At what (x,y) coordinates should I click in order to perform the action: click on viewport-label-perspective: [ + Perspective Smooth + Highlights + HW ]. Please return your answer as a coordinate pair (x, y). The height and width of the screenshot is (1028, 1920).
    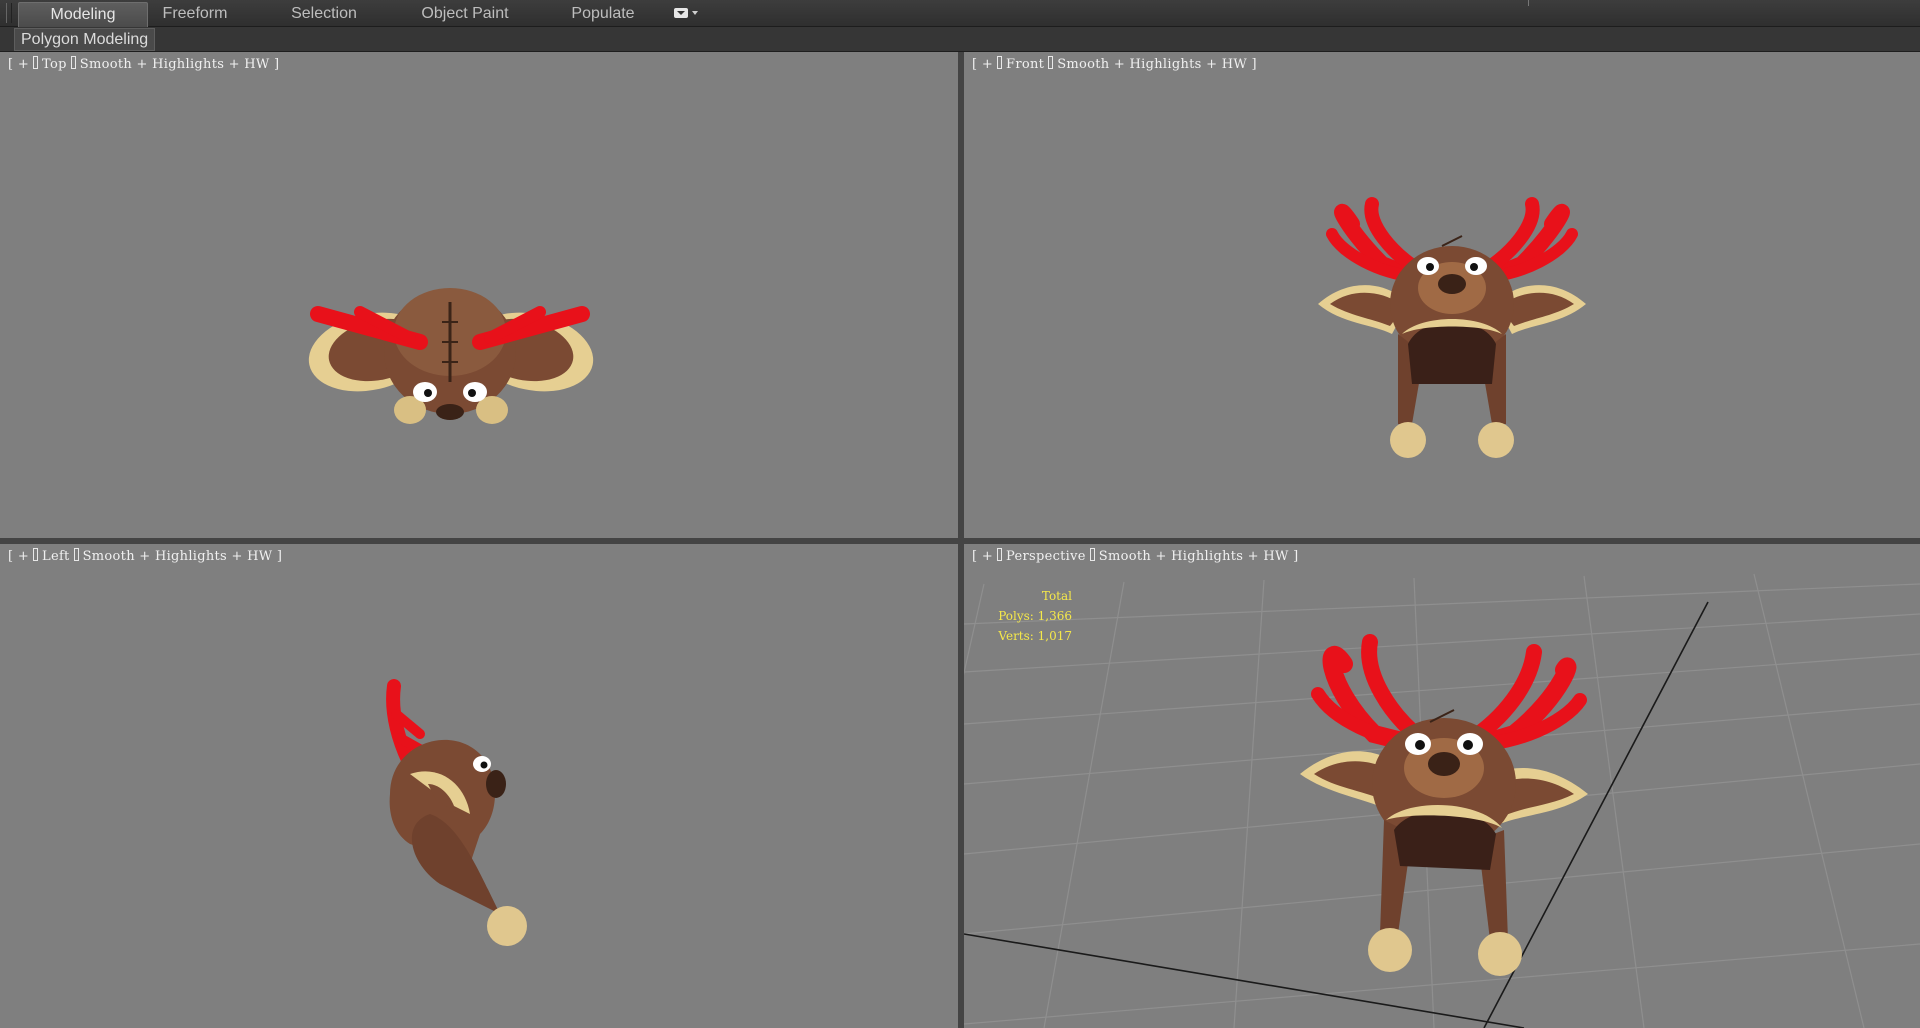
    Looking at the image, I should click on (1135, 556).